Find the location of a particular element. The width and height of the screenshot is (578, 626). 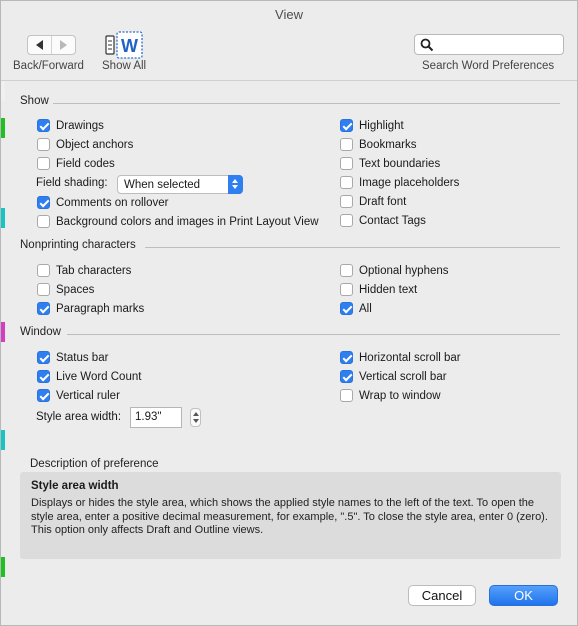

back-forward-control is located at coordinates (51, 45).